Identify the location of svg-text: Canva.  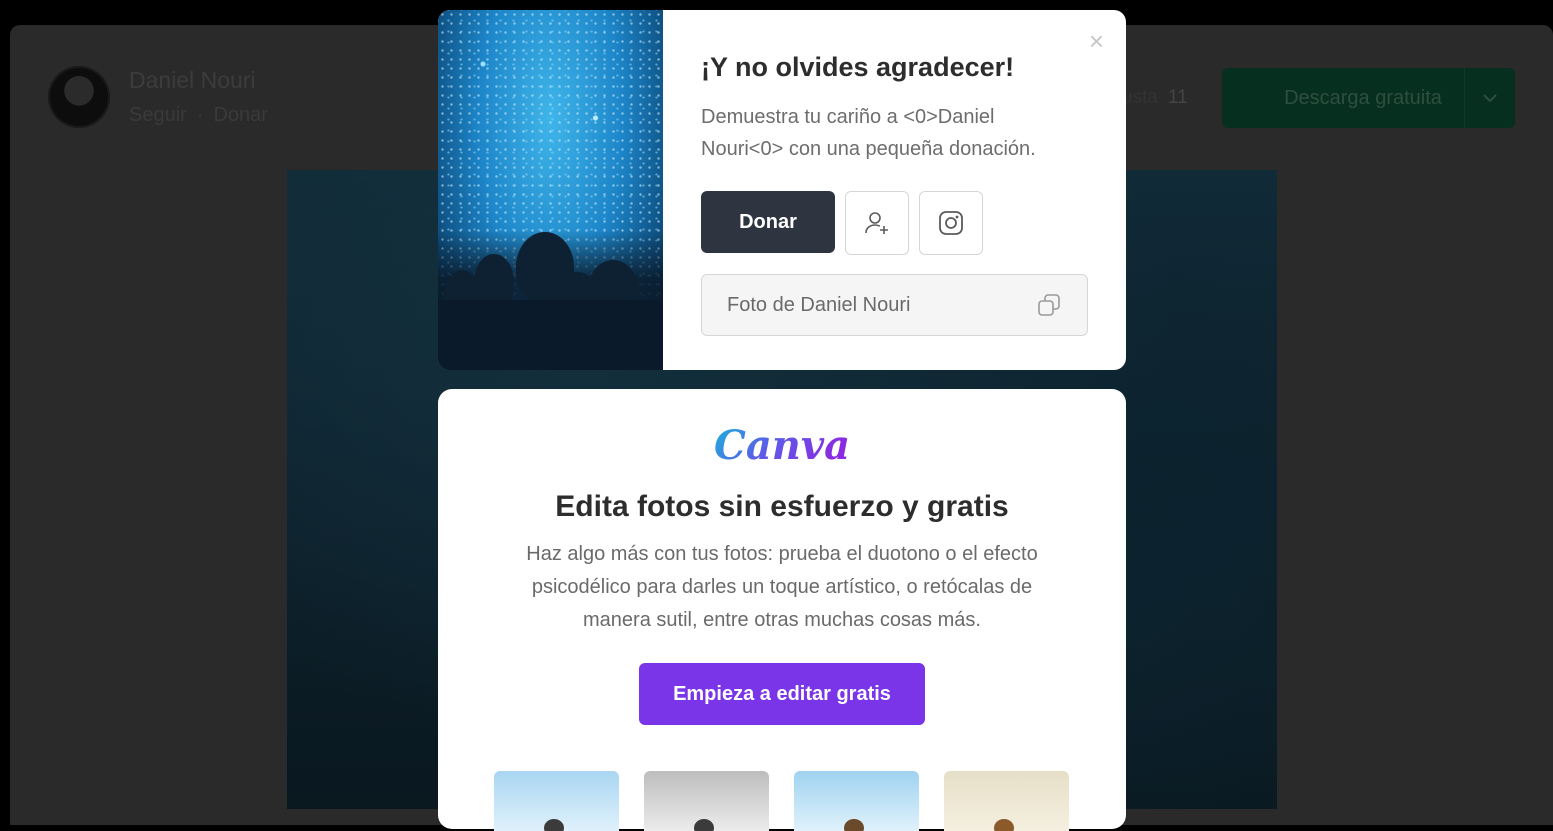
(782, 445).